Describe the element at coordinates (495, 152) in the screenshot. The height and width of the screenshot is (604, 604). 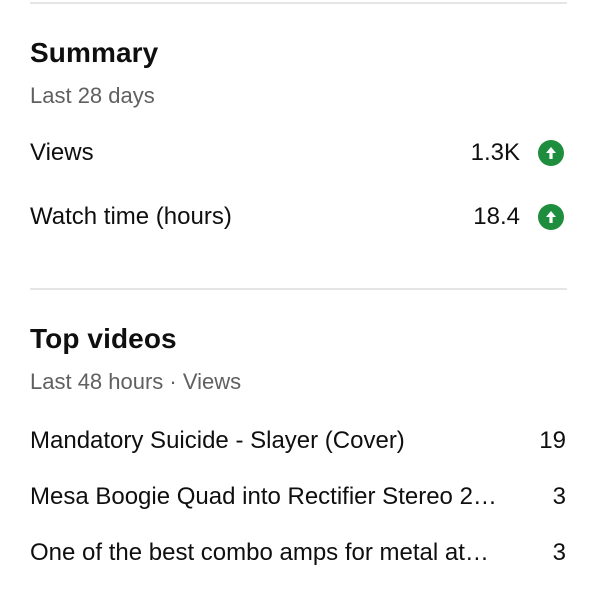
I see `metric-value: 1.3K` at that location.